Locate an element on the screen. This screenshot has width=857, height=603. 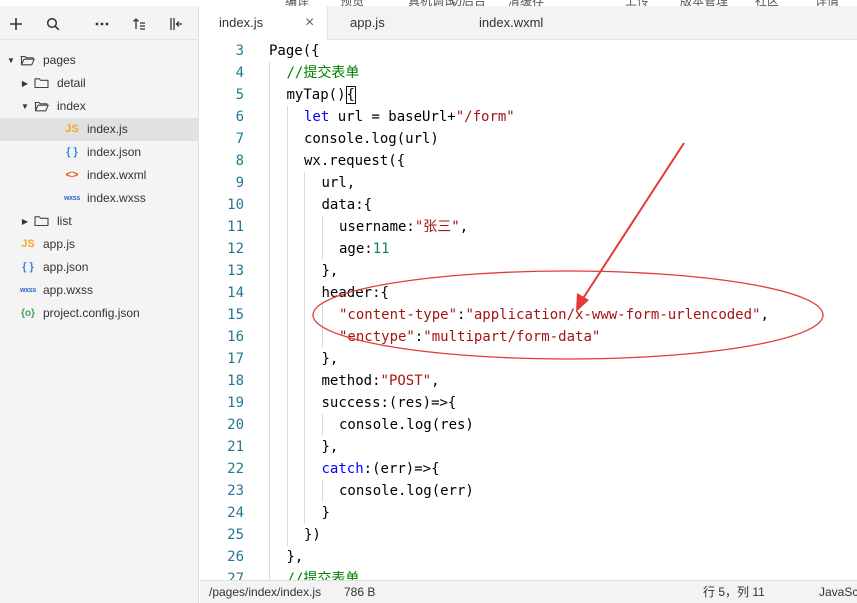
code-token: method: is located at coordinates (351, 381).